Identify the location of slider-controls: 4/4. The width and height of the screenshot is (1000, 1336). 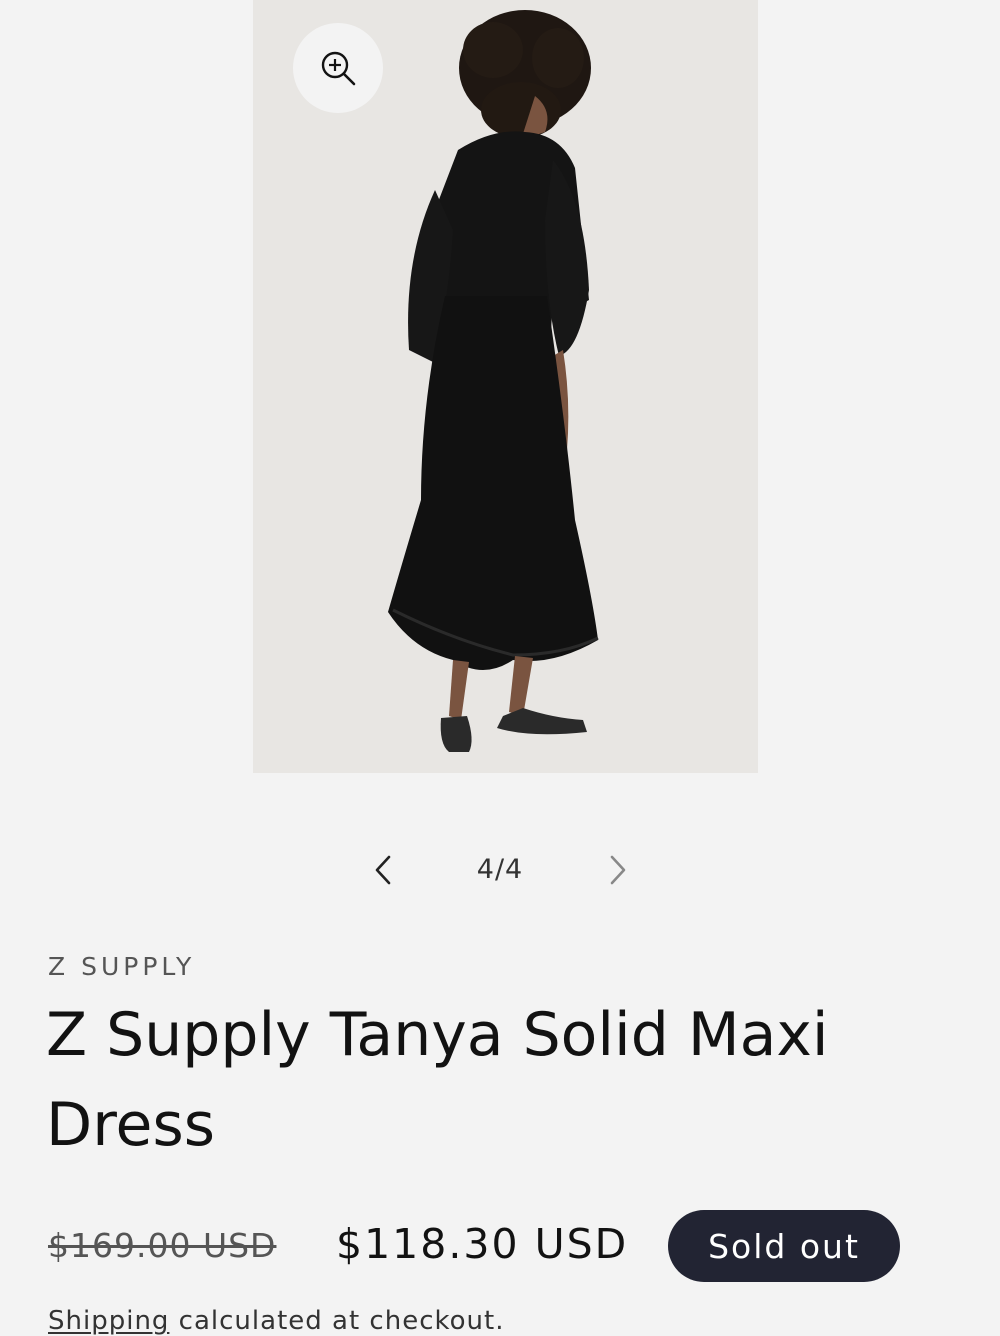
(500, 870).